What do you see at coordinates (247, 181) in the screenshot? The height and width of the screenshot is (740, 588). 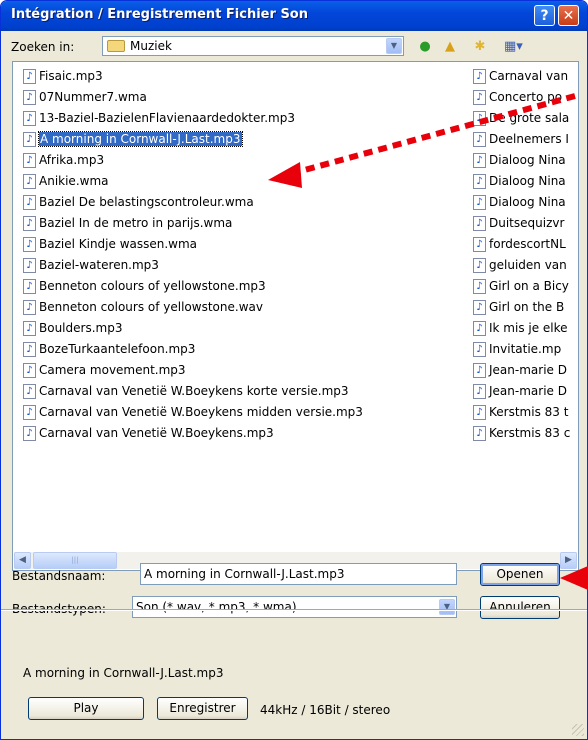 I see `file-list-item: ♪ Anikie.wma` at bounding box center [247, 181].